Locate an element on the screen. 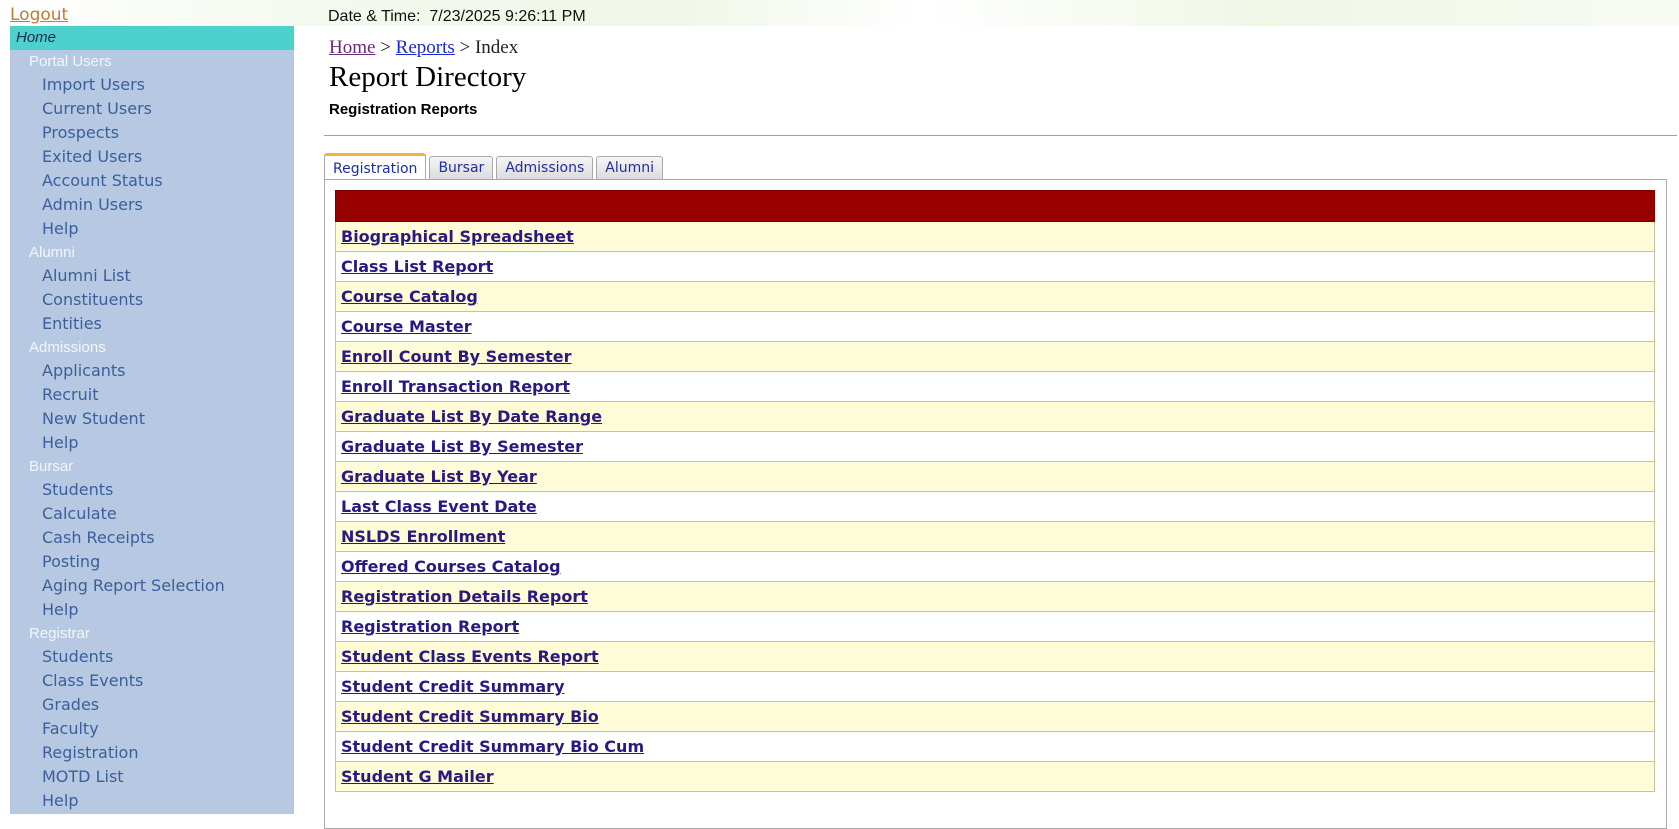 The width and height of the screenshot is (1679, 829). report-link: Biographical Spreadsheet is located at coordinates (457, 236).